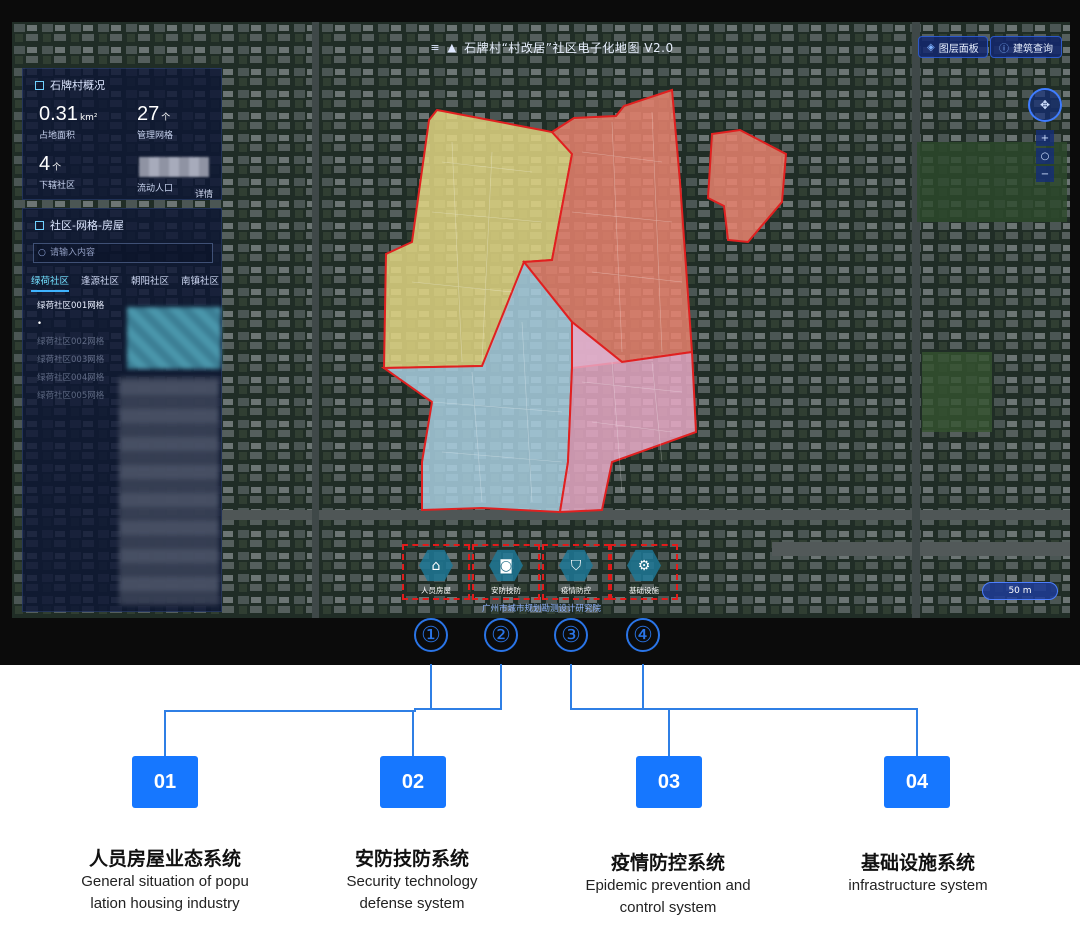 This screenshot has height=932, width=1080. Describe the element at coordinates (77, 378) in the screenshot. I see `list-item: 绿荷社区004网格` at that location.